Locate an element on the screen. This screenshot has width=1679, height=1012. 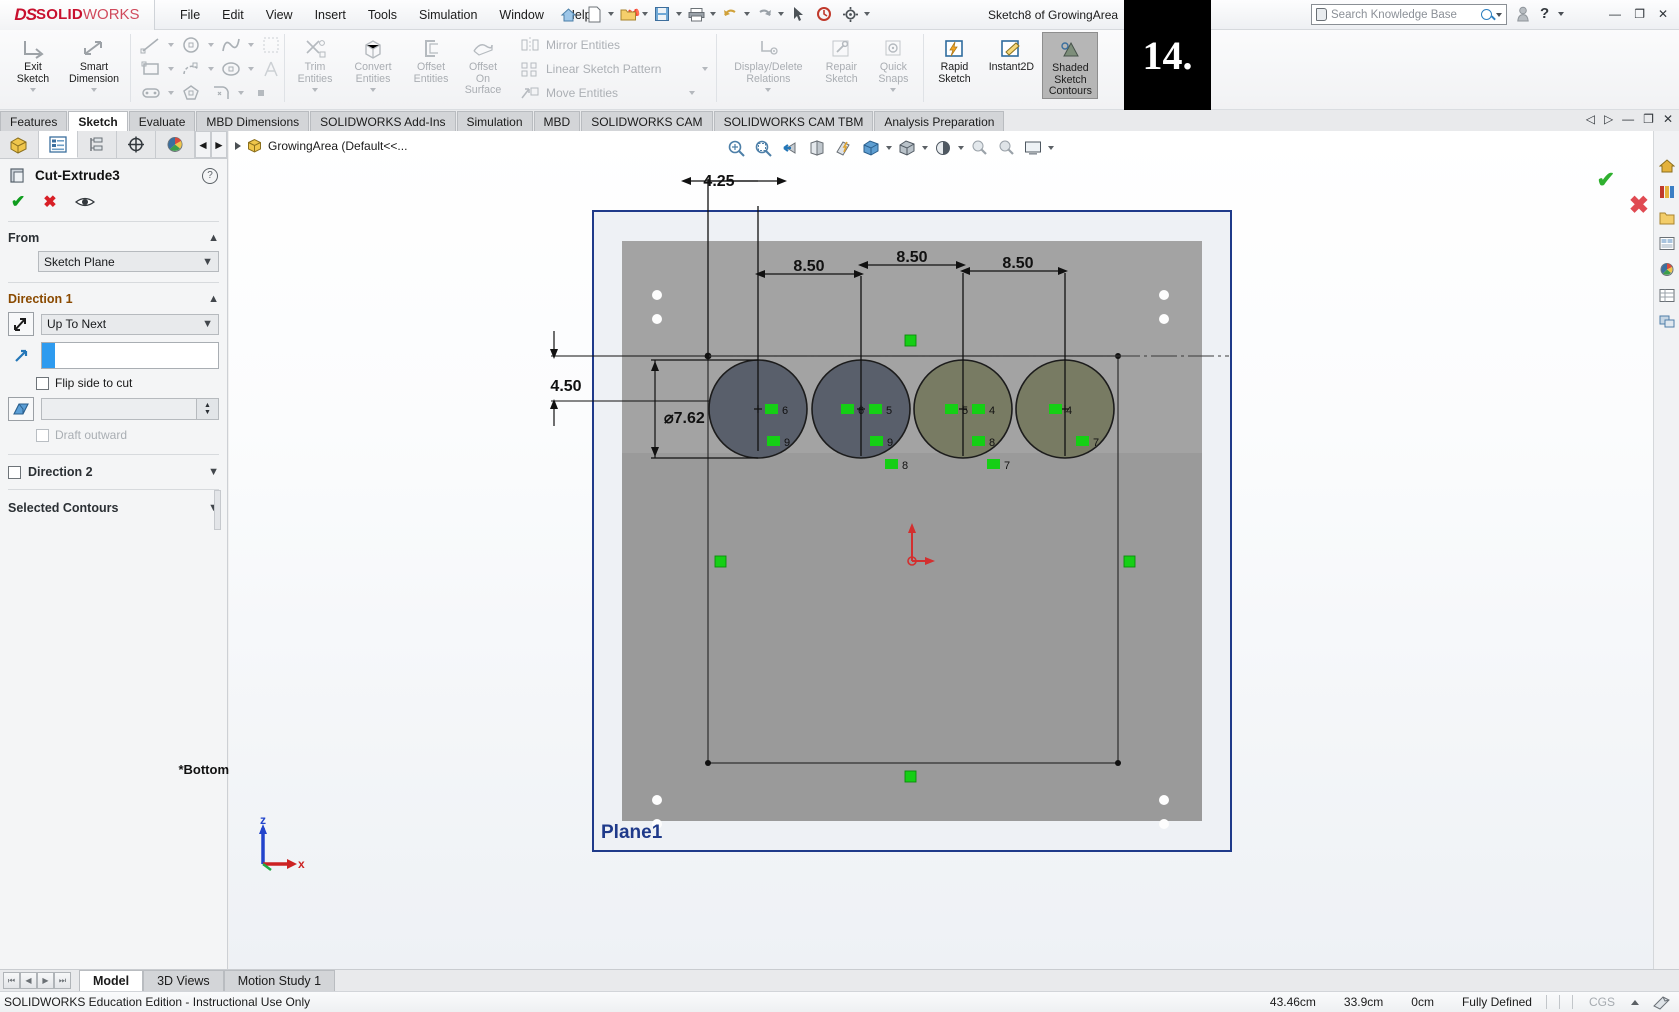
panel-splitter-handle is located at coordinates (217, 510).